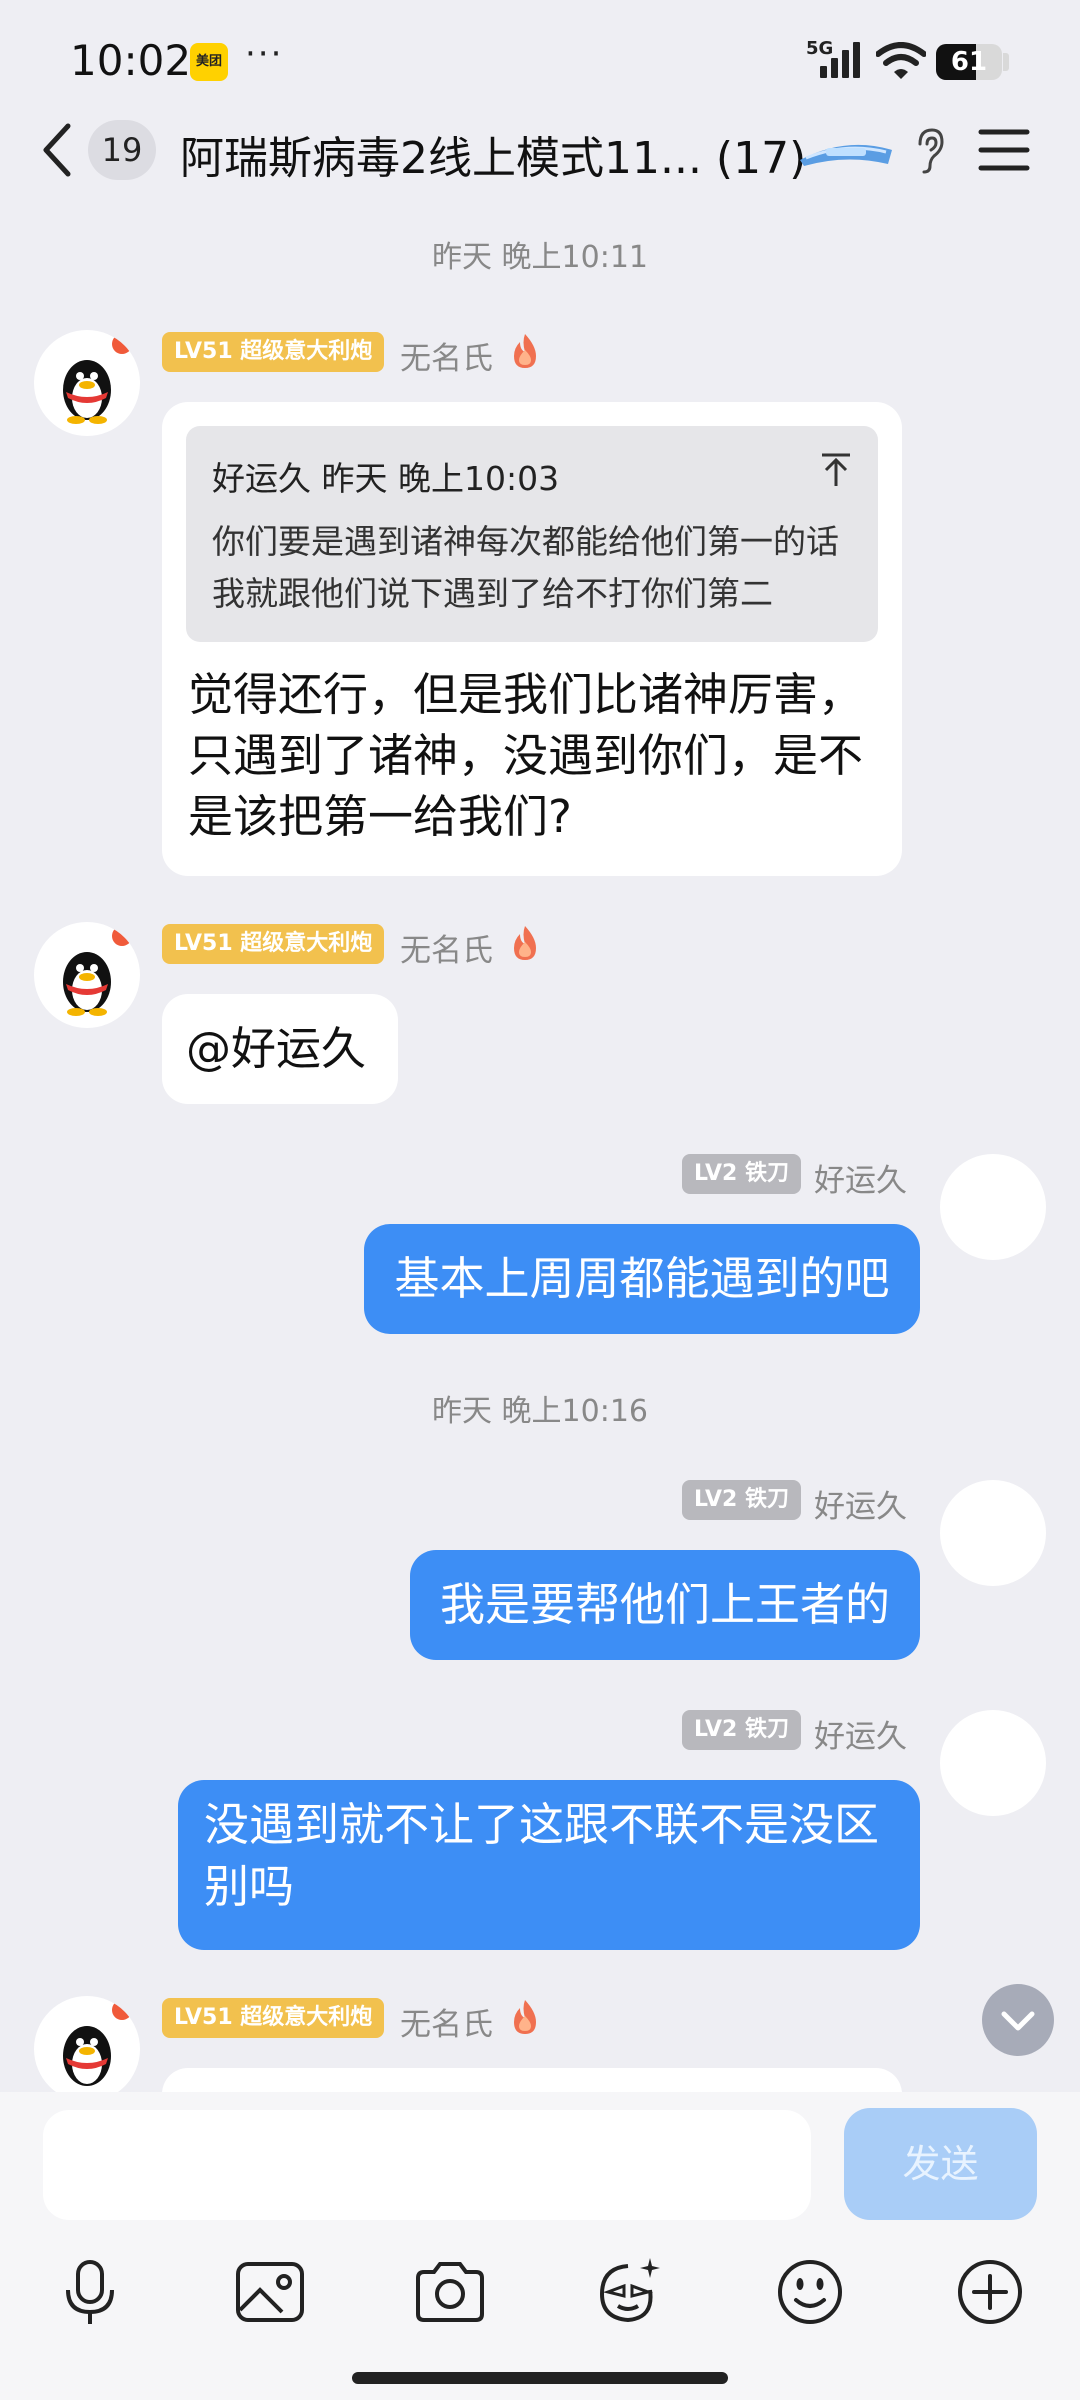  Describe the element at coordinates (929, 150) in the screenshot. I see `ear-icon` at that location.